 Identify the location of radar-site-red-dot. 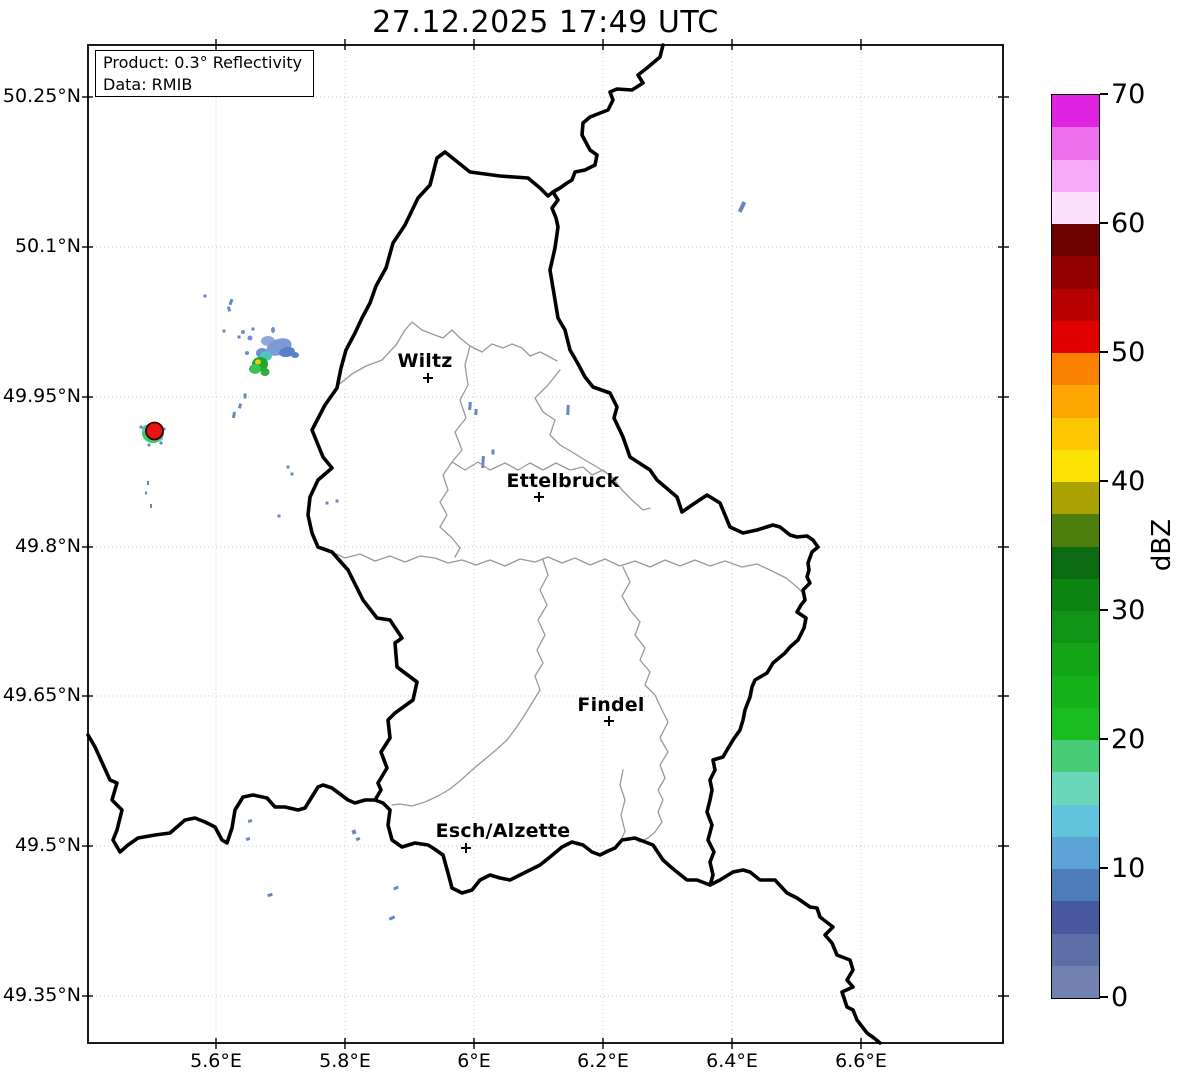
(154, 431).